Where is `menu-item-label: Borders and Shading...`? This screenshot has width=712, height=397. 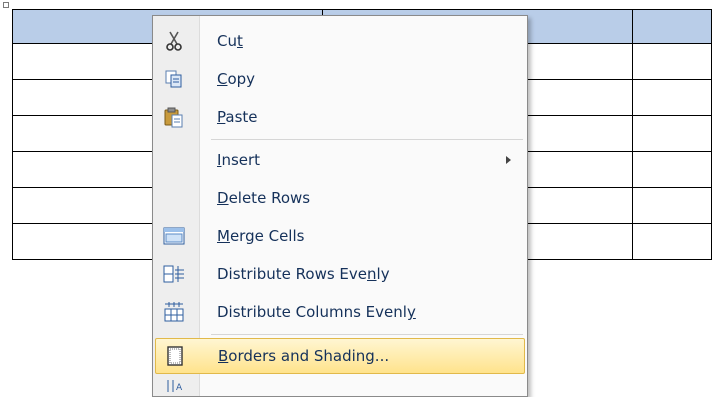 menu-item-label: Borders and Shading... is located at coordinates (304, 356).